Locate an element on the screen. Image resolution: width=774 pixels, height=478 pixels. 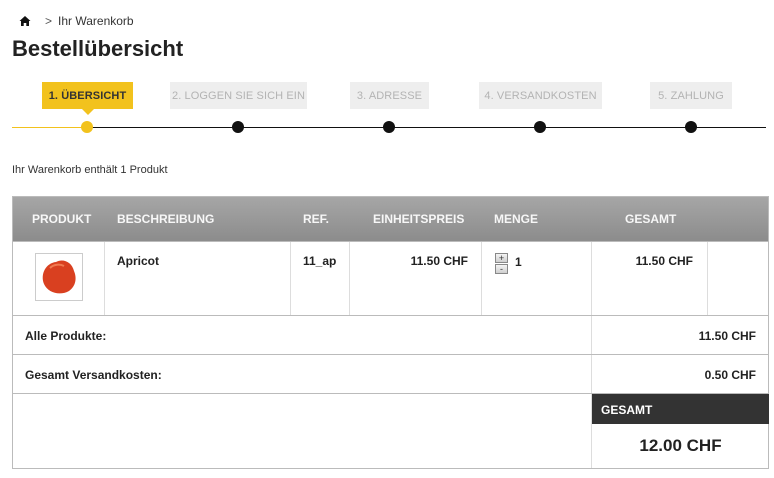
step-login: 2. LOGGEN SIE SICH EIN is located at coordinates (238, 95).